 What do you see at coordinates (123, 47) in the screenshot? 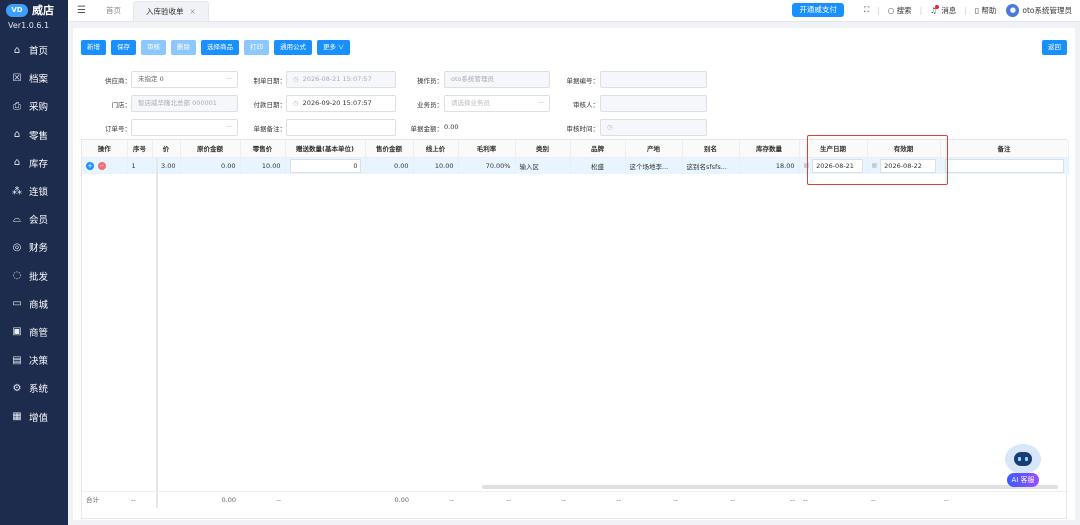
I see `save-button: 保存` at bounding box center [123, 47].